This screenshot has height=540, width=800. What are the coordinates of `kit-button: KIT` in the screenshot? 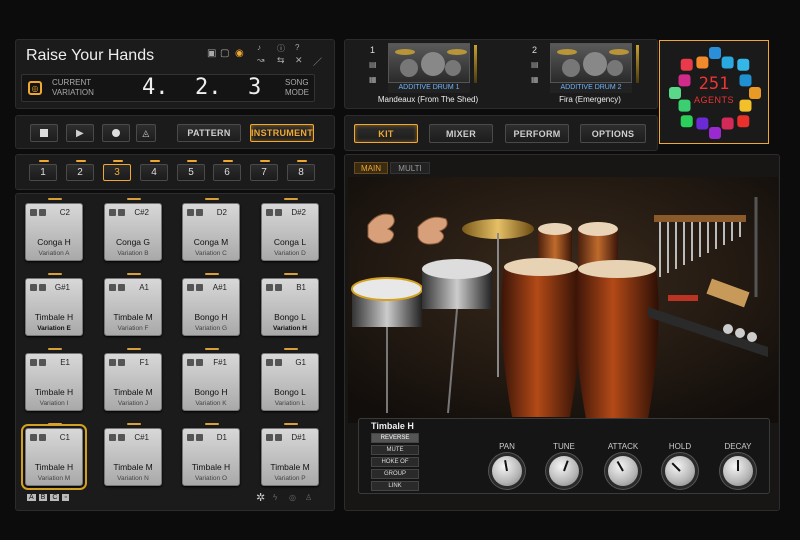 It's located at (386, 133).